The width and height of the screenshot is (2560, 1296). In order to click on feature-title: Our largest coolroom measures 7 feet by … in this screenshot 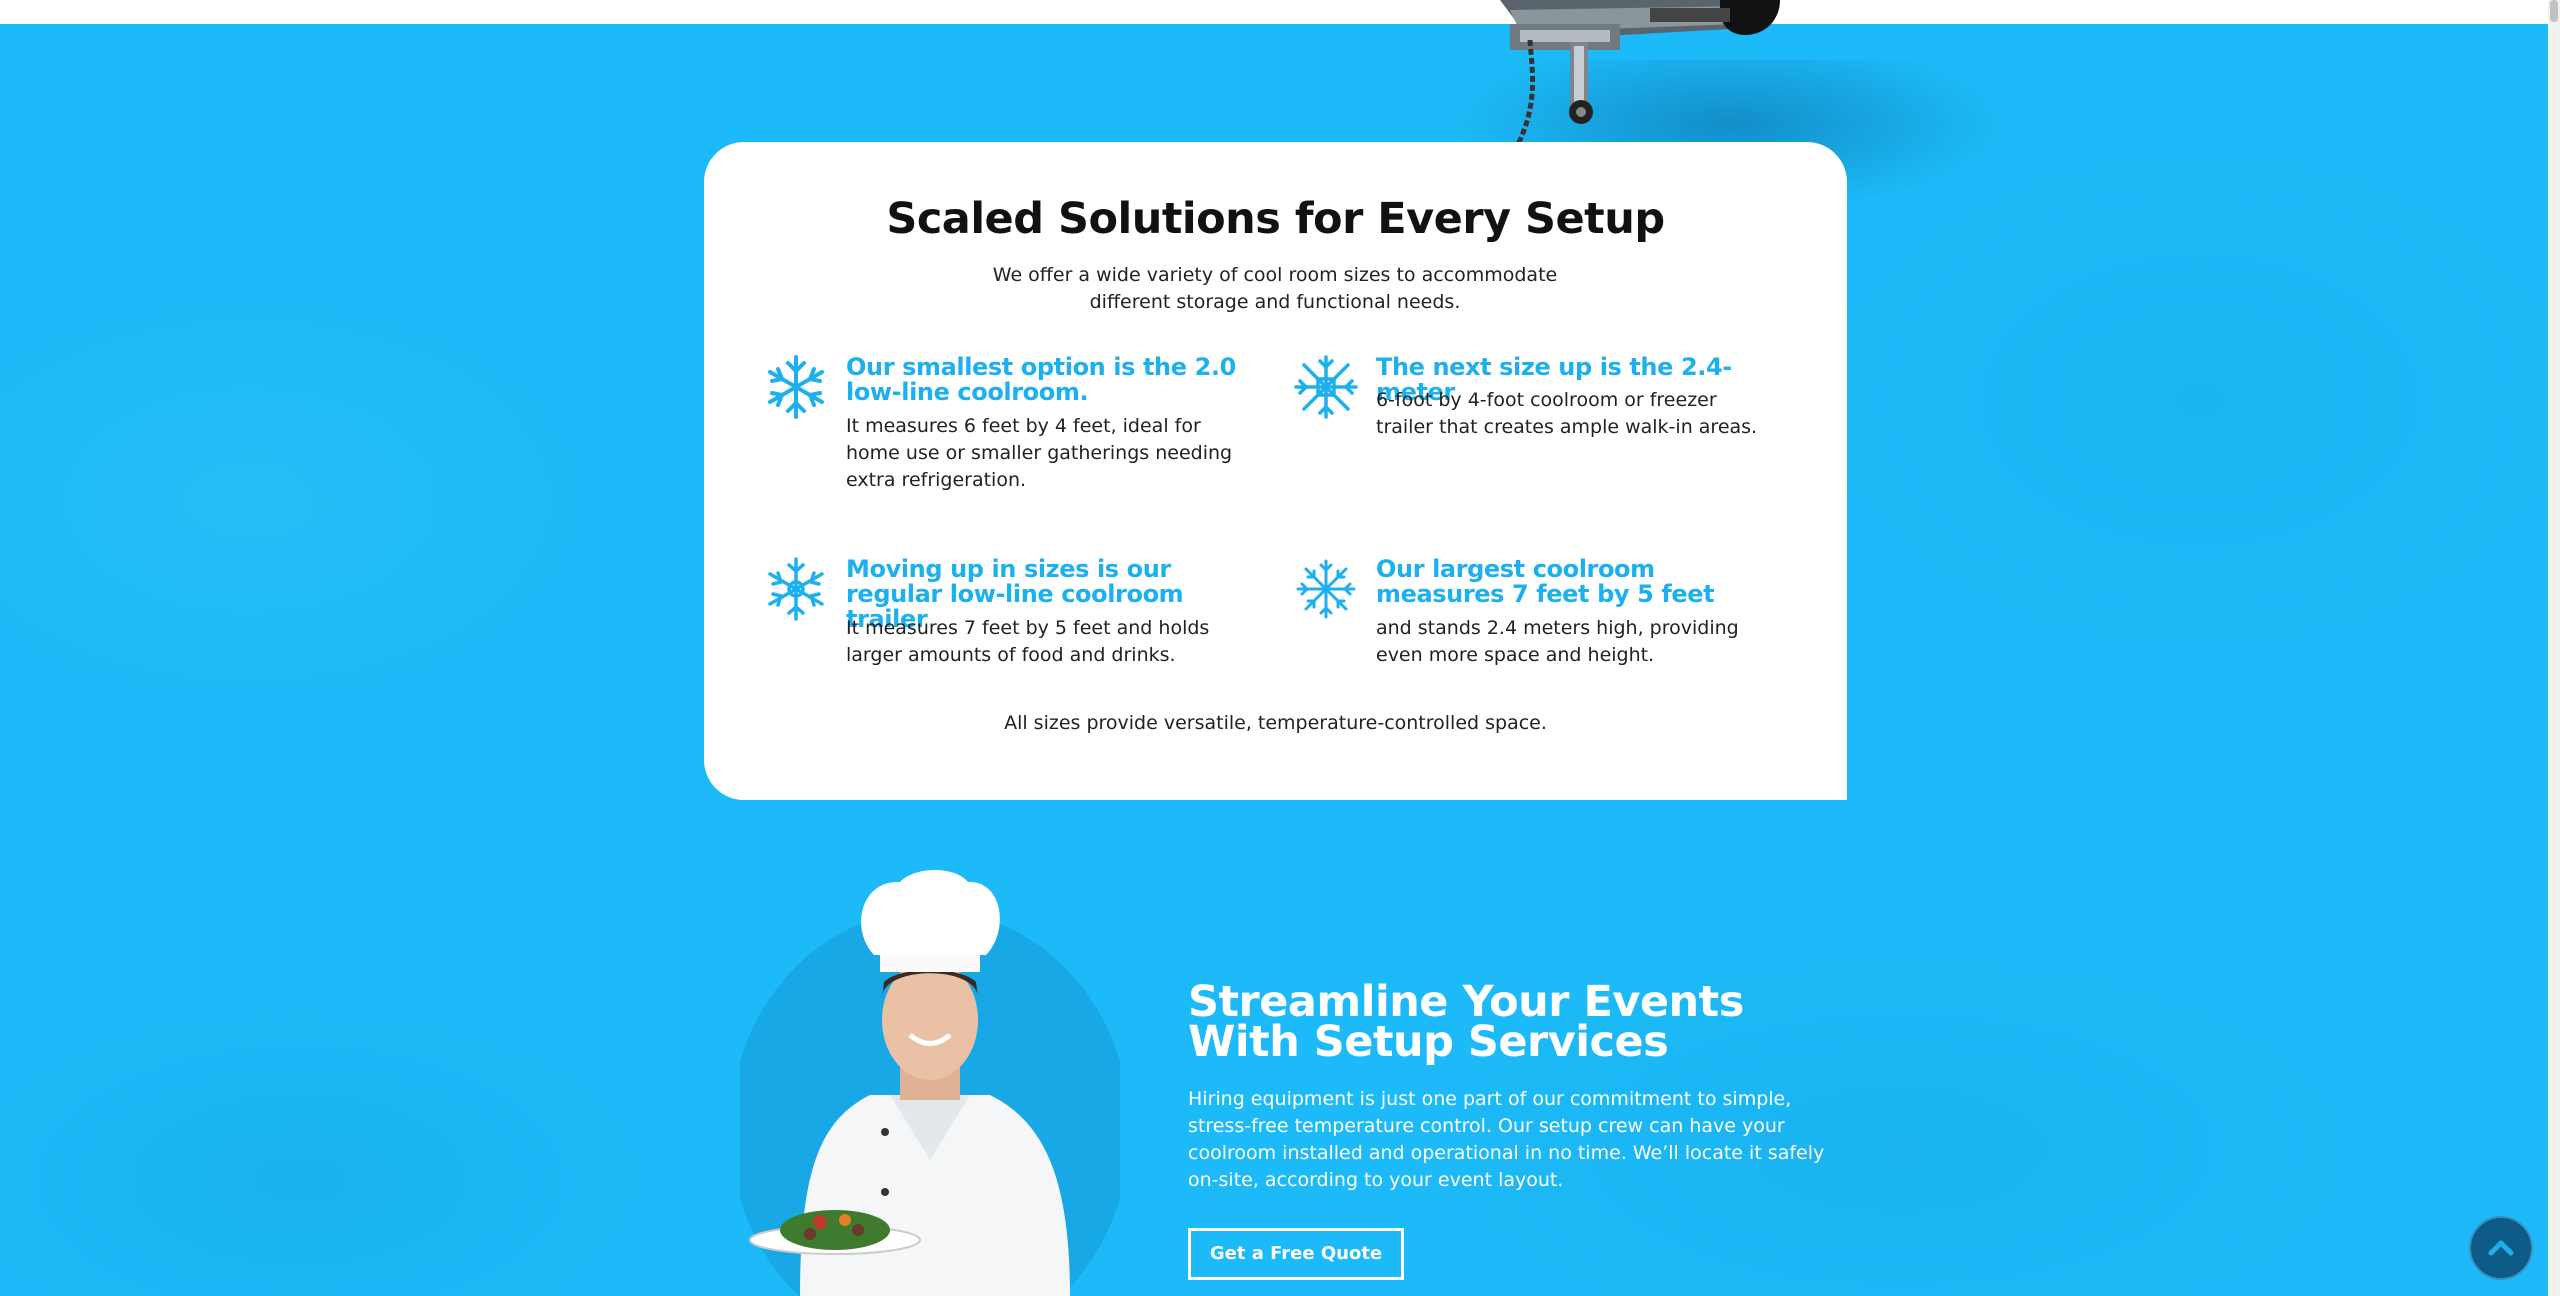, I will do `click(1545, 581)`.